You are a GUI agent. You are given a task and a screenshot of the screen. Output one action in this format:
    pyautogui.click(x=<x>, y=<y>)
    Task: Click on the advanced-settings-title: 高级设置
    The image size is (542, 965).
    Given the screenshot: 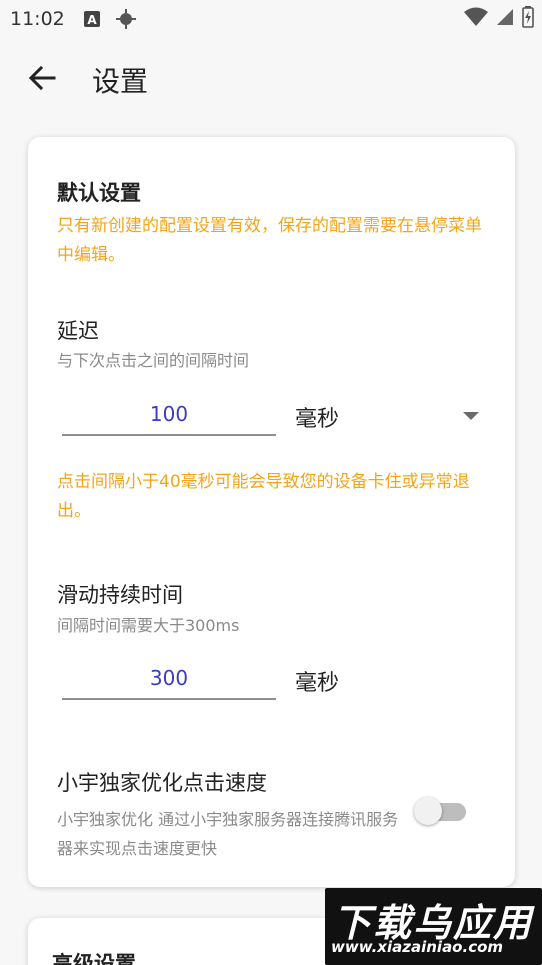 What is the action you would take?
    pyautogui.click(x=94, y=958)
    